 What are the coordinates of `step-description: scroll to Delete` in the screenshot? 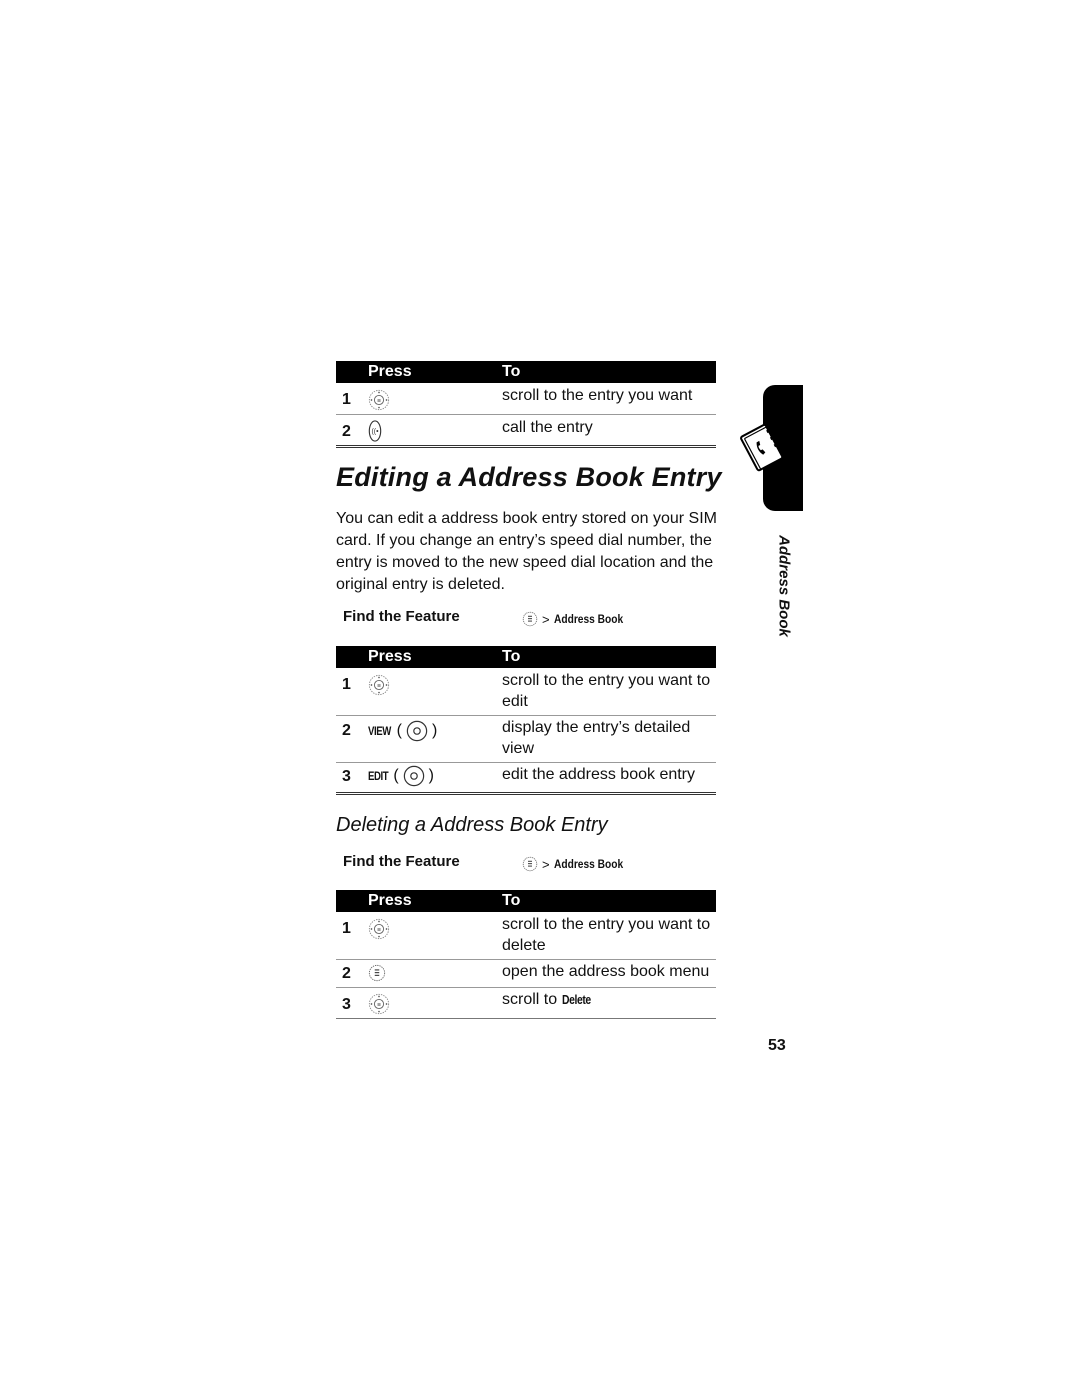 It's located at (609, 999).